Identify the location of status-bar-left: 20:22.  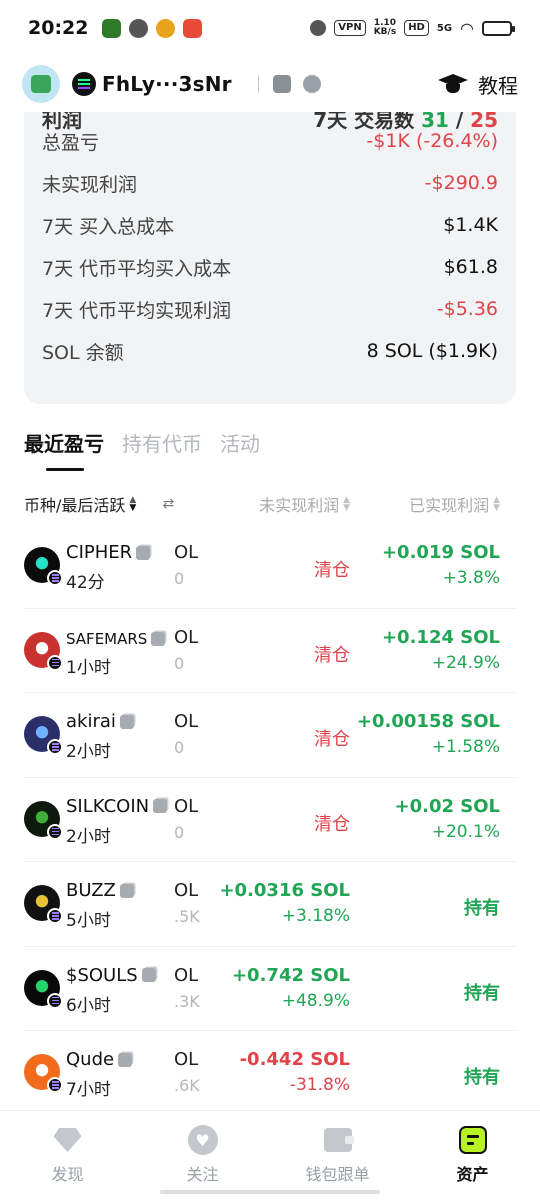
(115, 28).